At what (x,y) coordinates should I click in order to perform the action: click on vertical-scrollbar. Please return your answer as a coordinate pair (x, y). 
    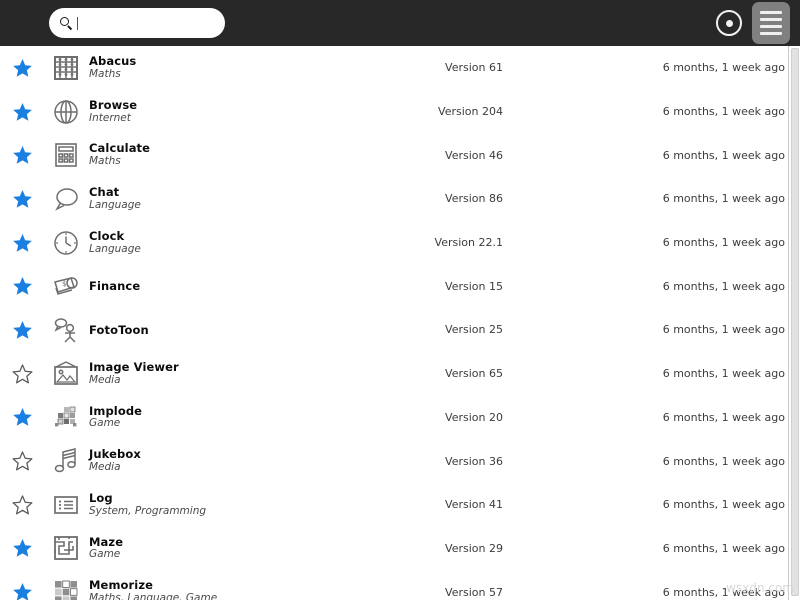
    Looking at the image, I should click on (794, 323).